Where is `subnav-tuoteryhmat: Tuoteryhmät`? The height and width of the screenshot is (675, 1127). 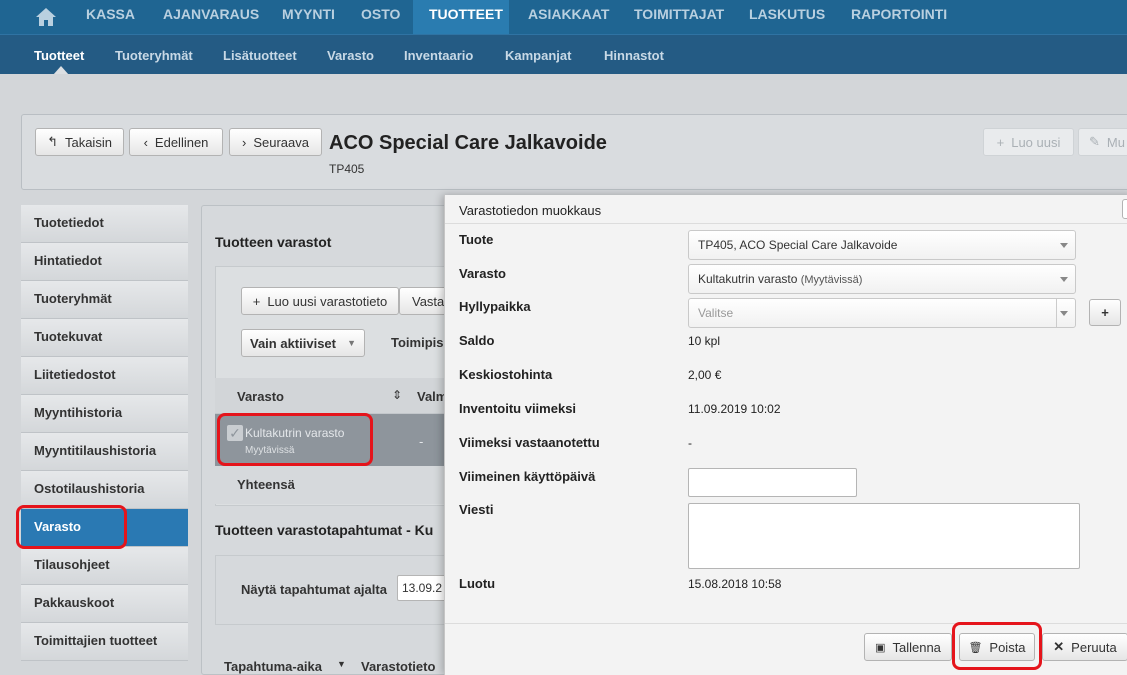
subnav-tuoteryhmat: Tuoteryhmät is located at coordinates (154, 55).